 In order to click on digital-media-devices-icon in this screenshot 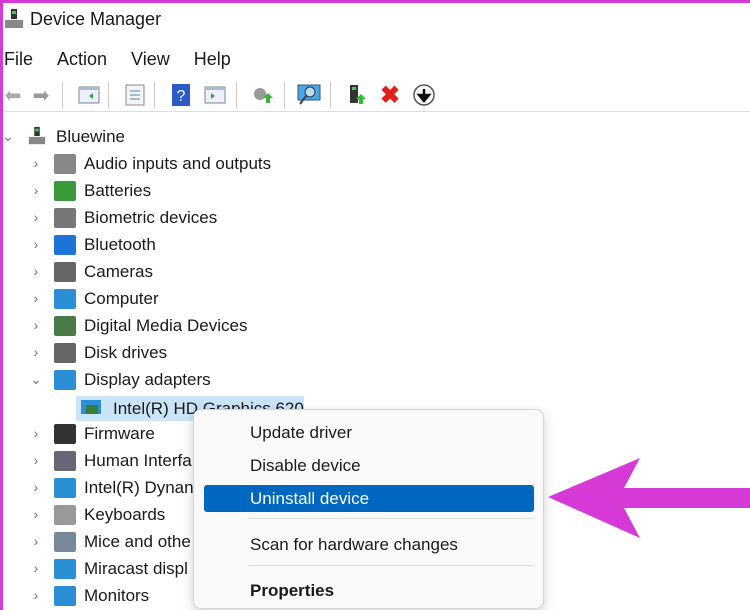, I will do `click(65, 326)`.